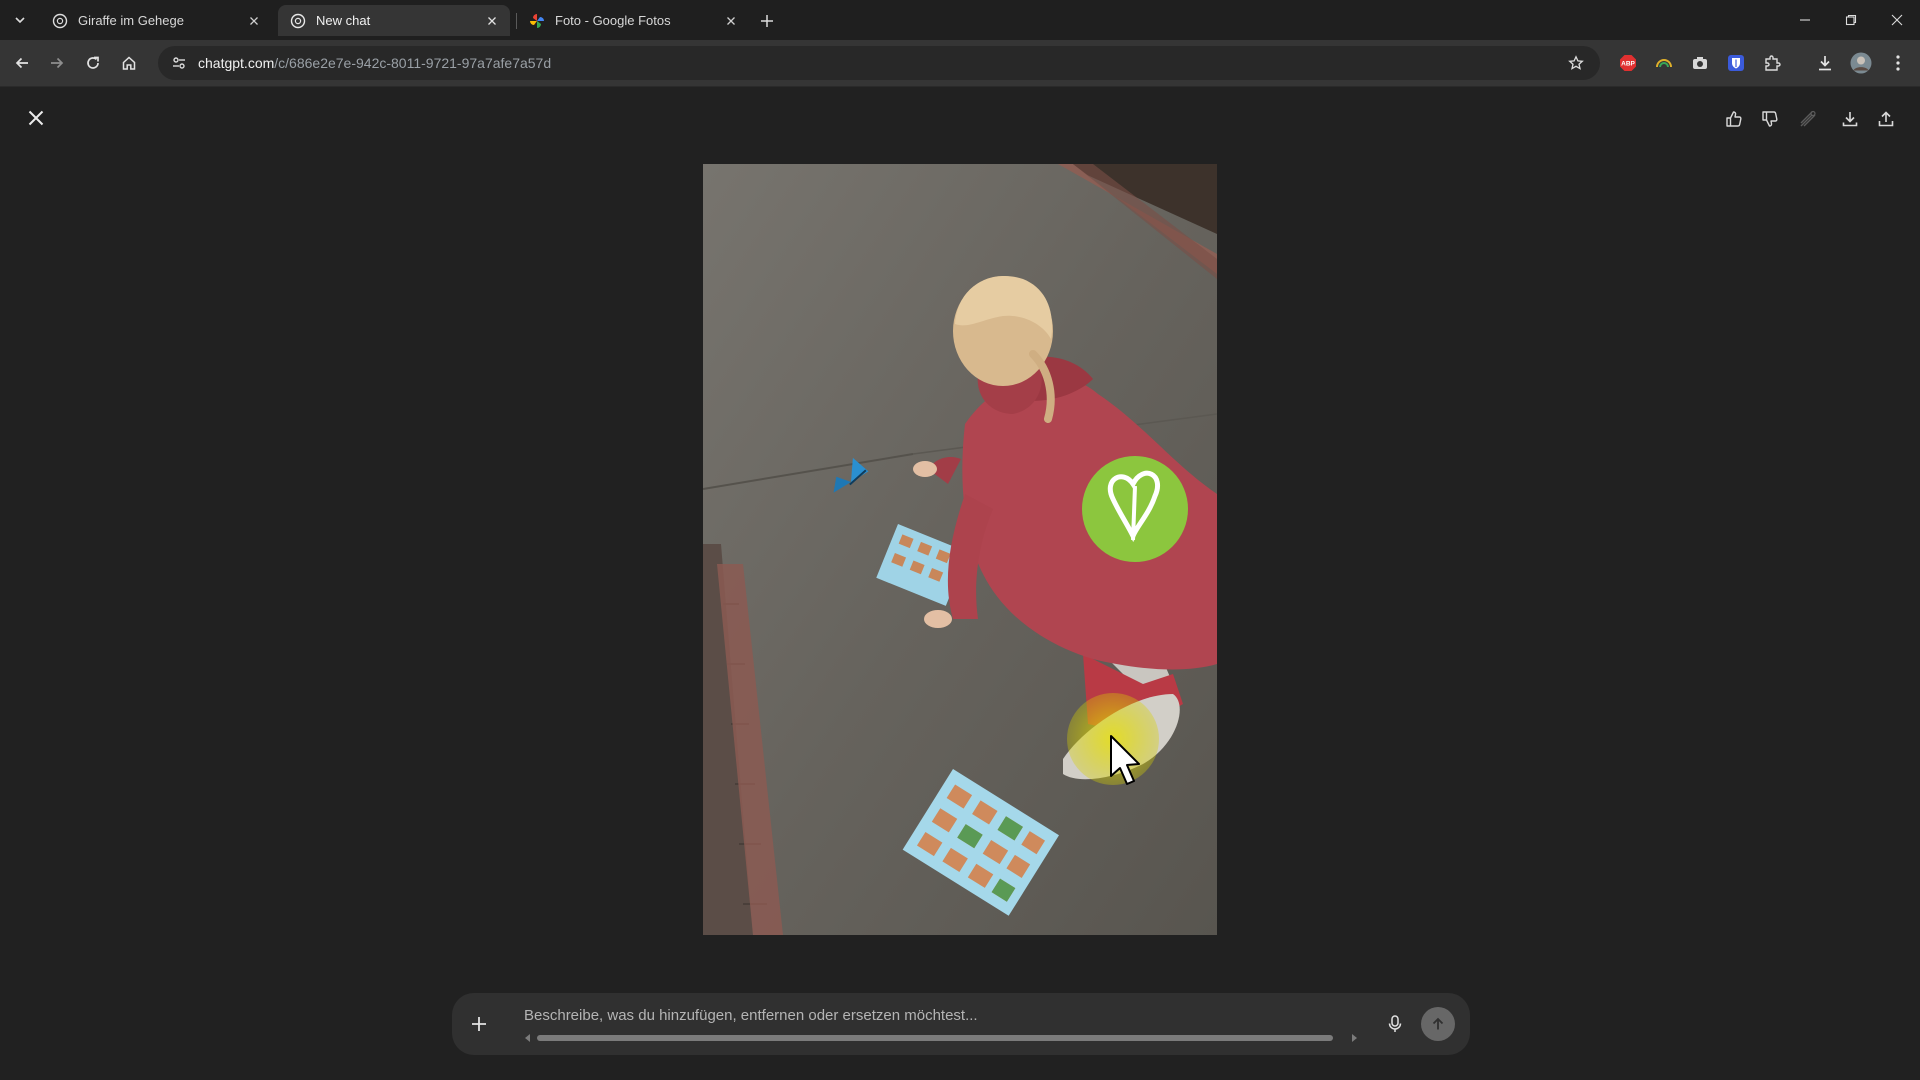 The image size is (1920, 1080). What do you see at coordinates (413, 63) in the screenshot?
I see `url-path: /c/686e2e7e-942c-8011-9721-97a7afe7a57d` at bounding box center [413, 63].